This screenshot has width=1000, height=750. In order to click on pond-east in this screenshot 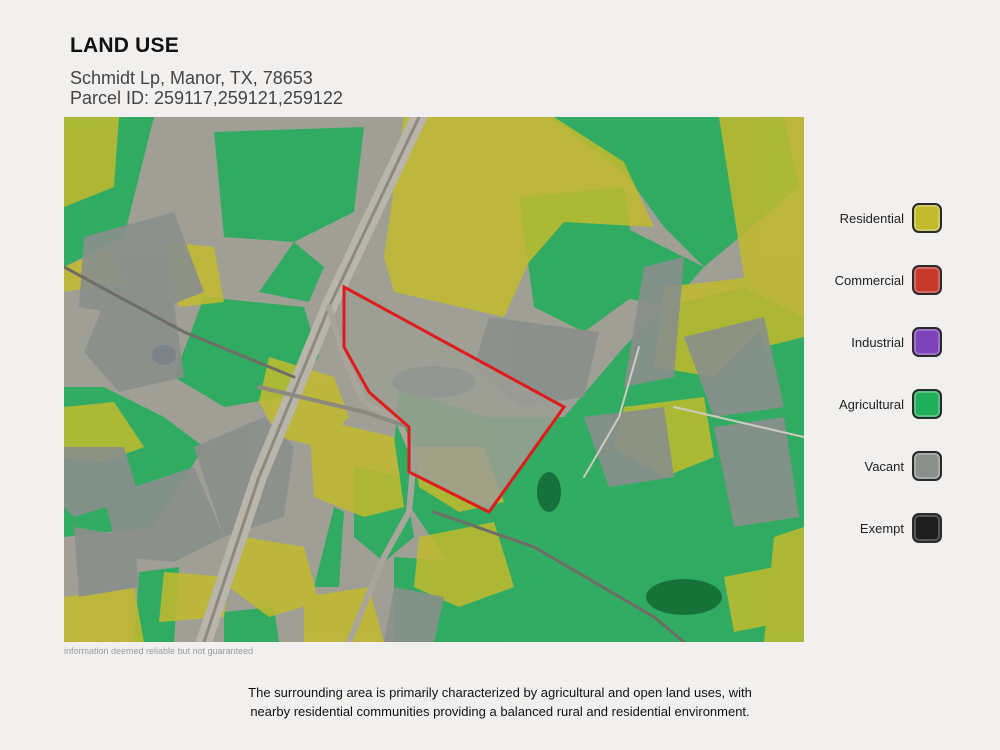, I will do `click(549, 492)`.